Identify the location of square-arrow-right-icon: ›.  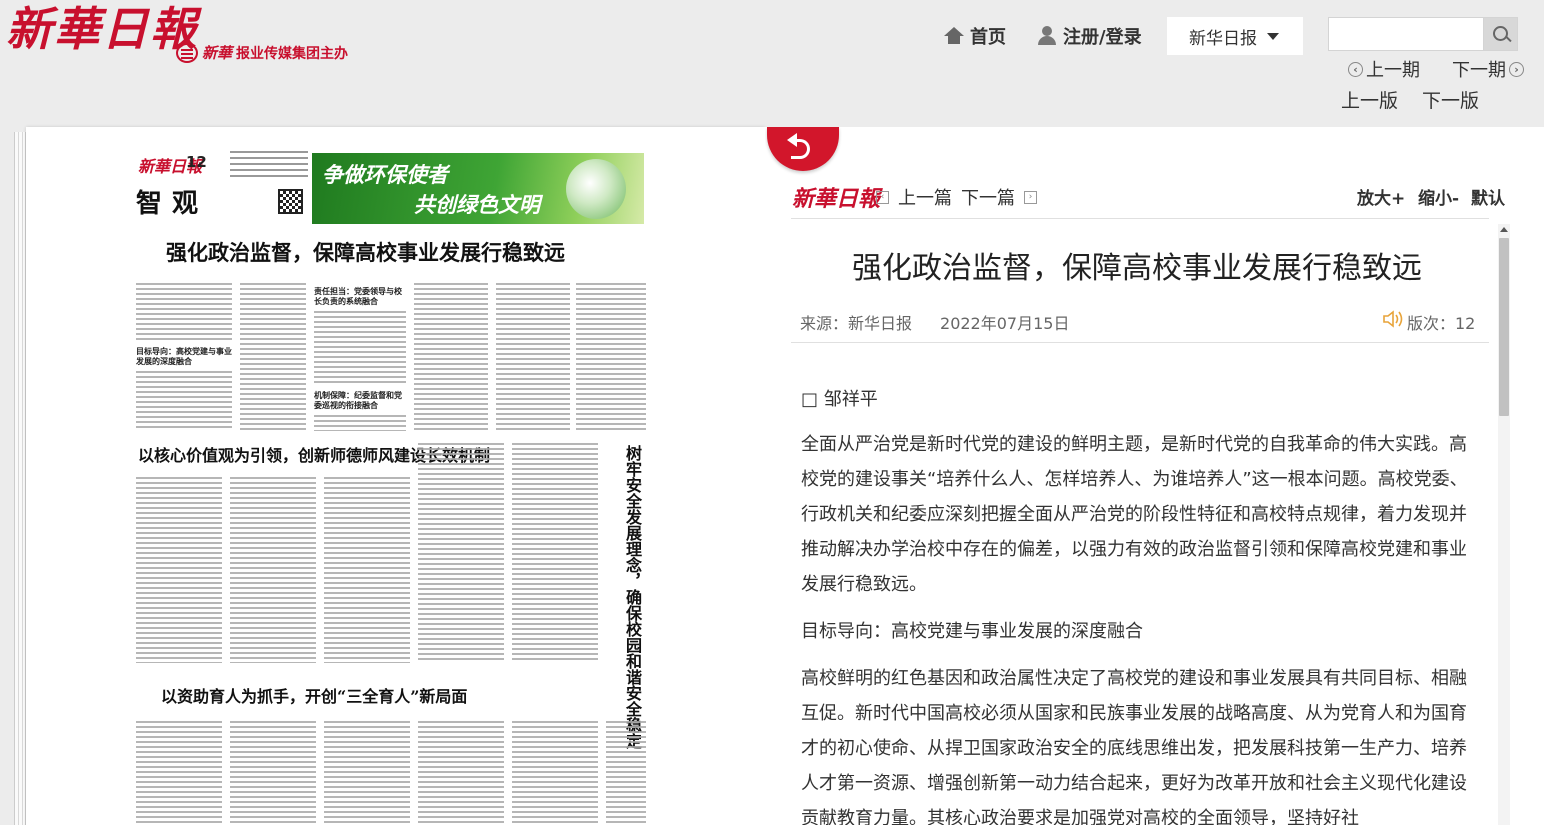
(1030, 197).